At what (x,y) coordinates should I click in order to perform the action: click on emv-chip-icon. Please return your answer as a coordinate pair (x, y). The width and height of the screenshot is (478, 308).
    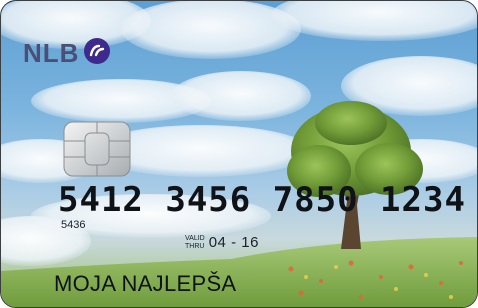
    Looking at the image, I should click on (97, 149).